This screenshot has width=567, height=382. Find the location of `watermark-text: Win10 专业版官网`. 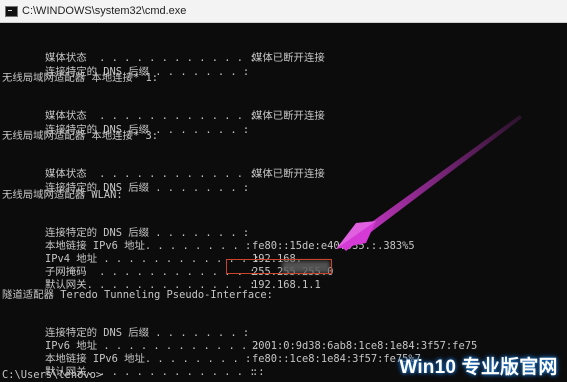

watermark-text: Win10 专业版官网 is located at coordinates (478, 367).